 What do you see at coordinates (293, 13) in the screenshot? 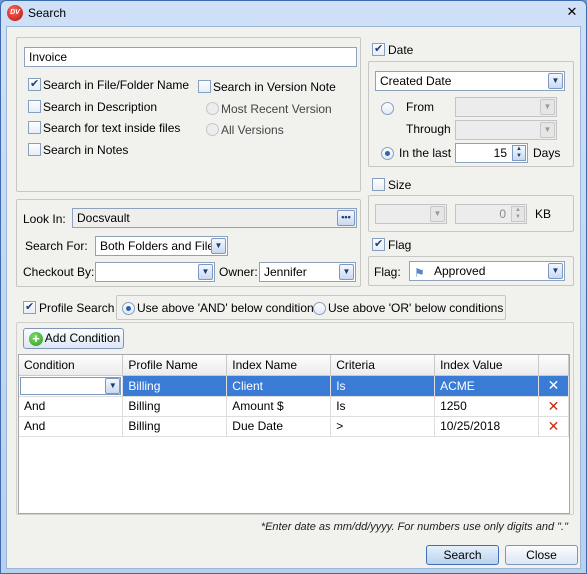
I see `title-bar: DV Search ✕` at bounding box center [293, 13].